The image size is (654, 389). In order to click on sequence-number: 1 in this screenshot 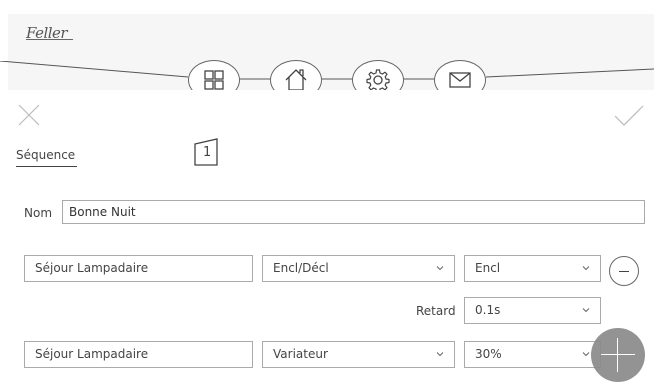, I will do `click(207, 152)`.